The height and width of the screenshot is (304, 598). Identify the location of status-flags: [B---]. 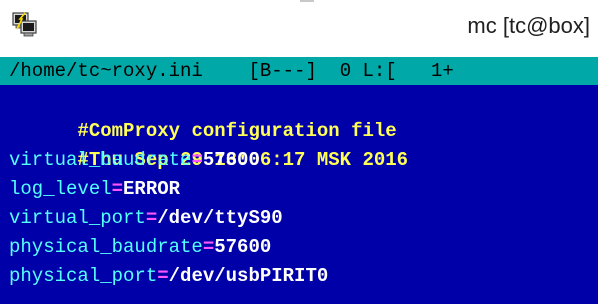
(282, 71).